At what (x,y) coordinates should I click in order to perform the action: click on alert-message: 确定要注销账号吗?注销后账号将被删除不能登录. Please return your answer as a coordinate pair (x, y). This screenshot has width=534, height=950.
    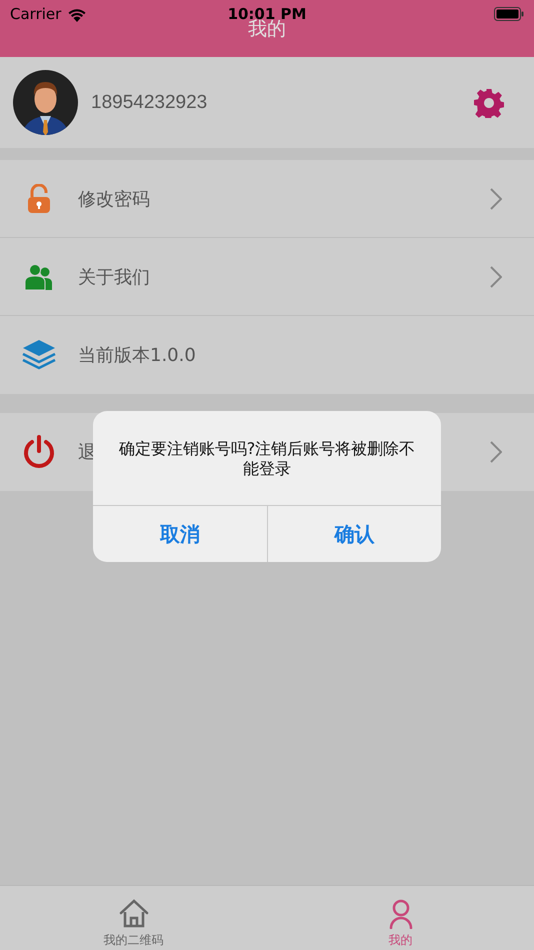
    Looking at the image, I should click on (267, 458).